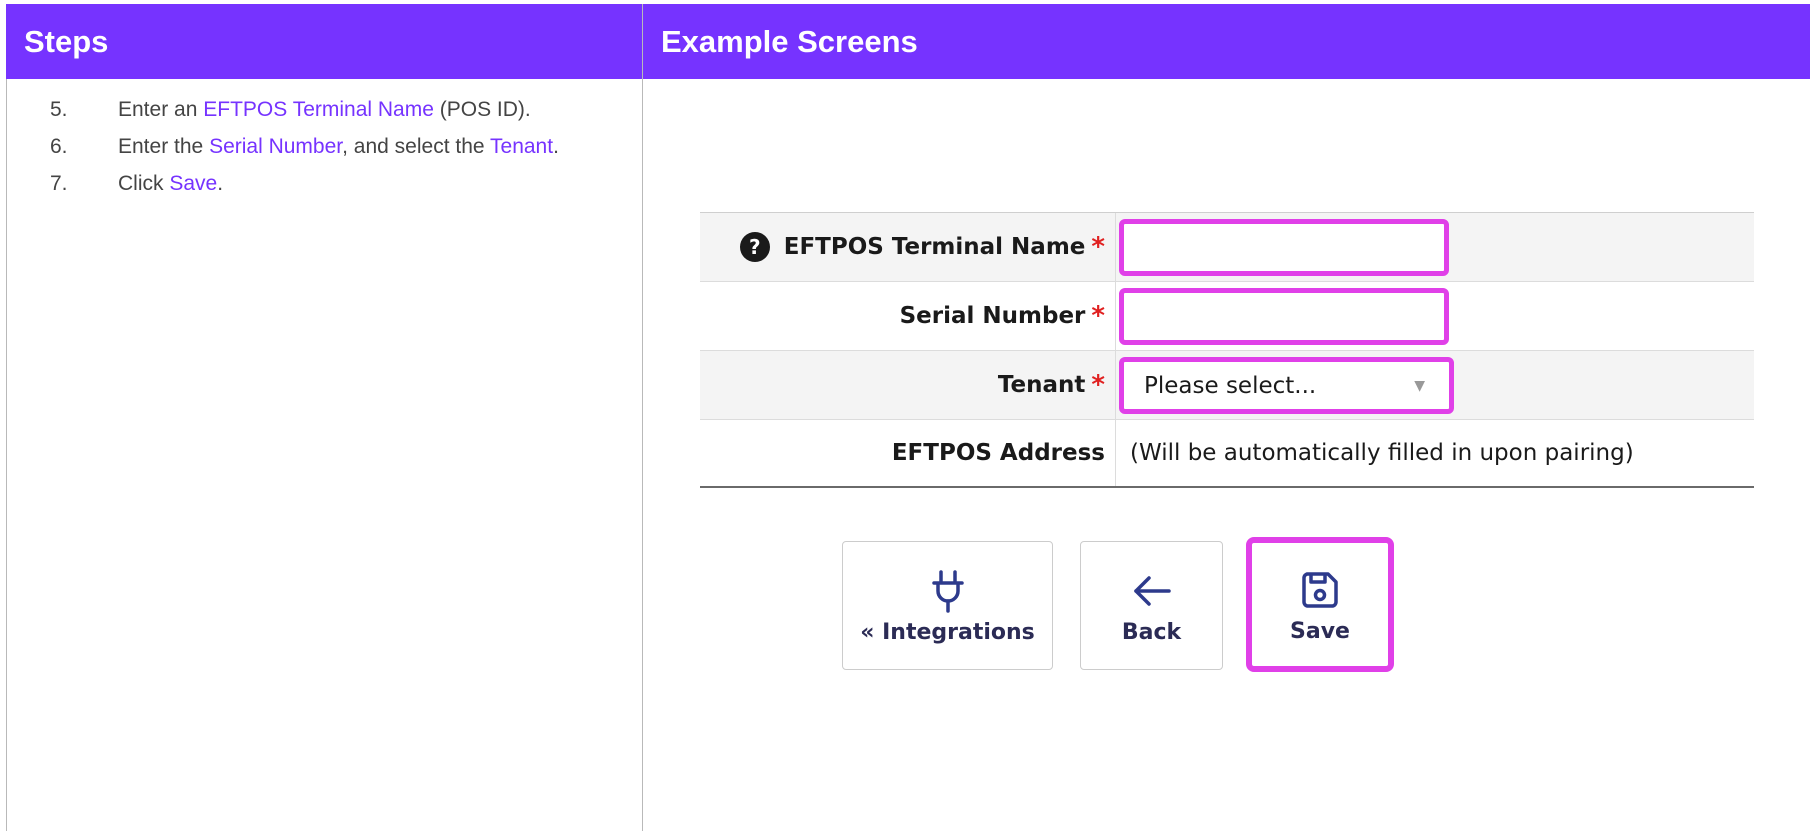 The height and width of the screenshot is (831, 1810). I want to click on terminal-name-label-text: EFTPOS Terminal Name, so click(934, 247).